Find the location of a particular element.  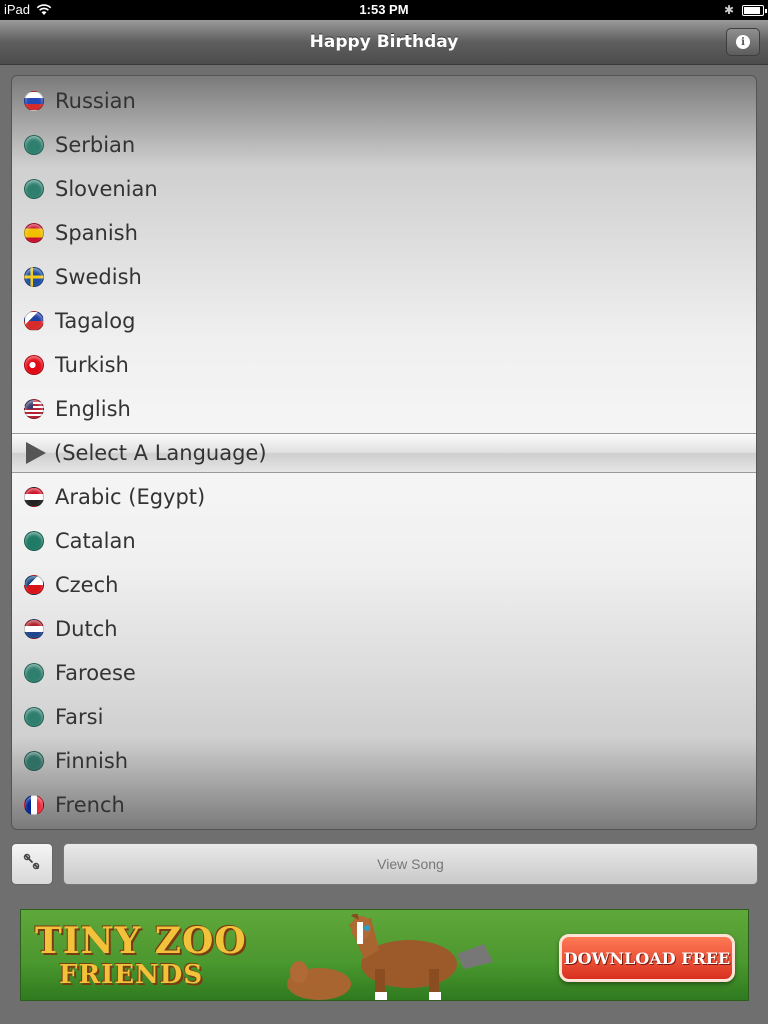

netherlands-flag-icon is located at coordinates (34, 629).